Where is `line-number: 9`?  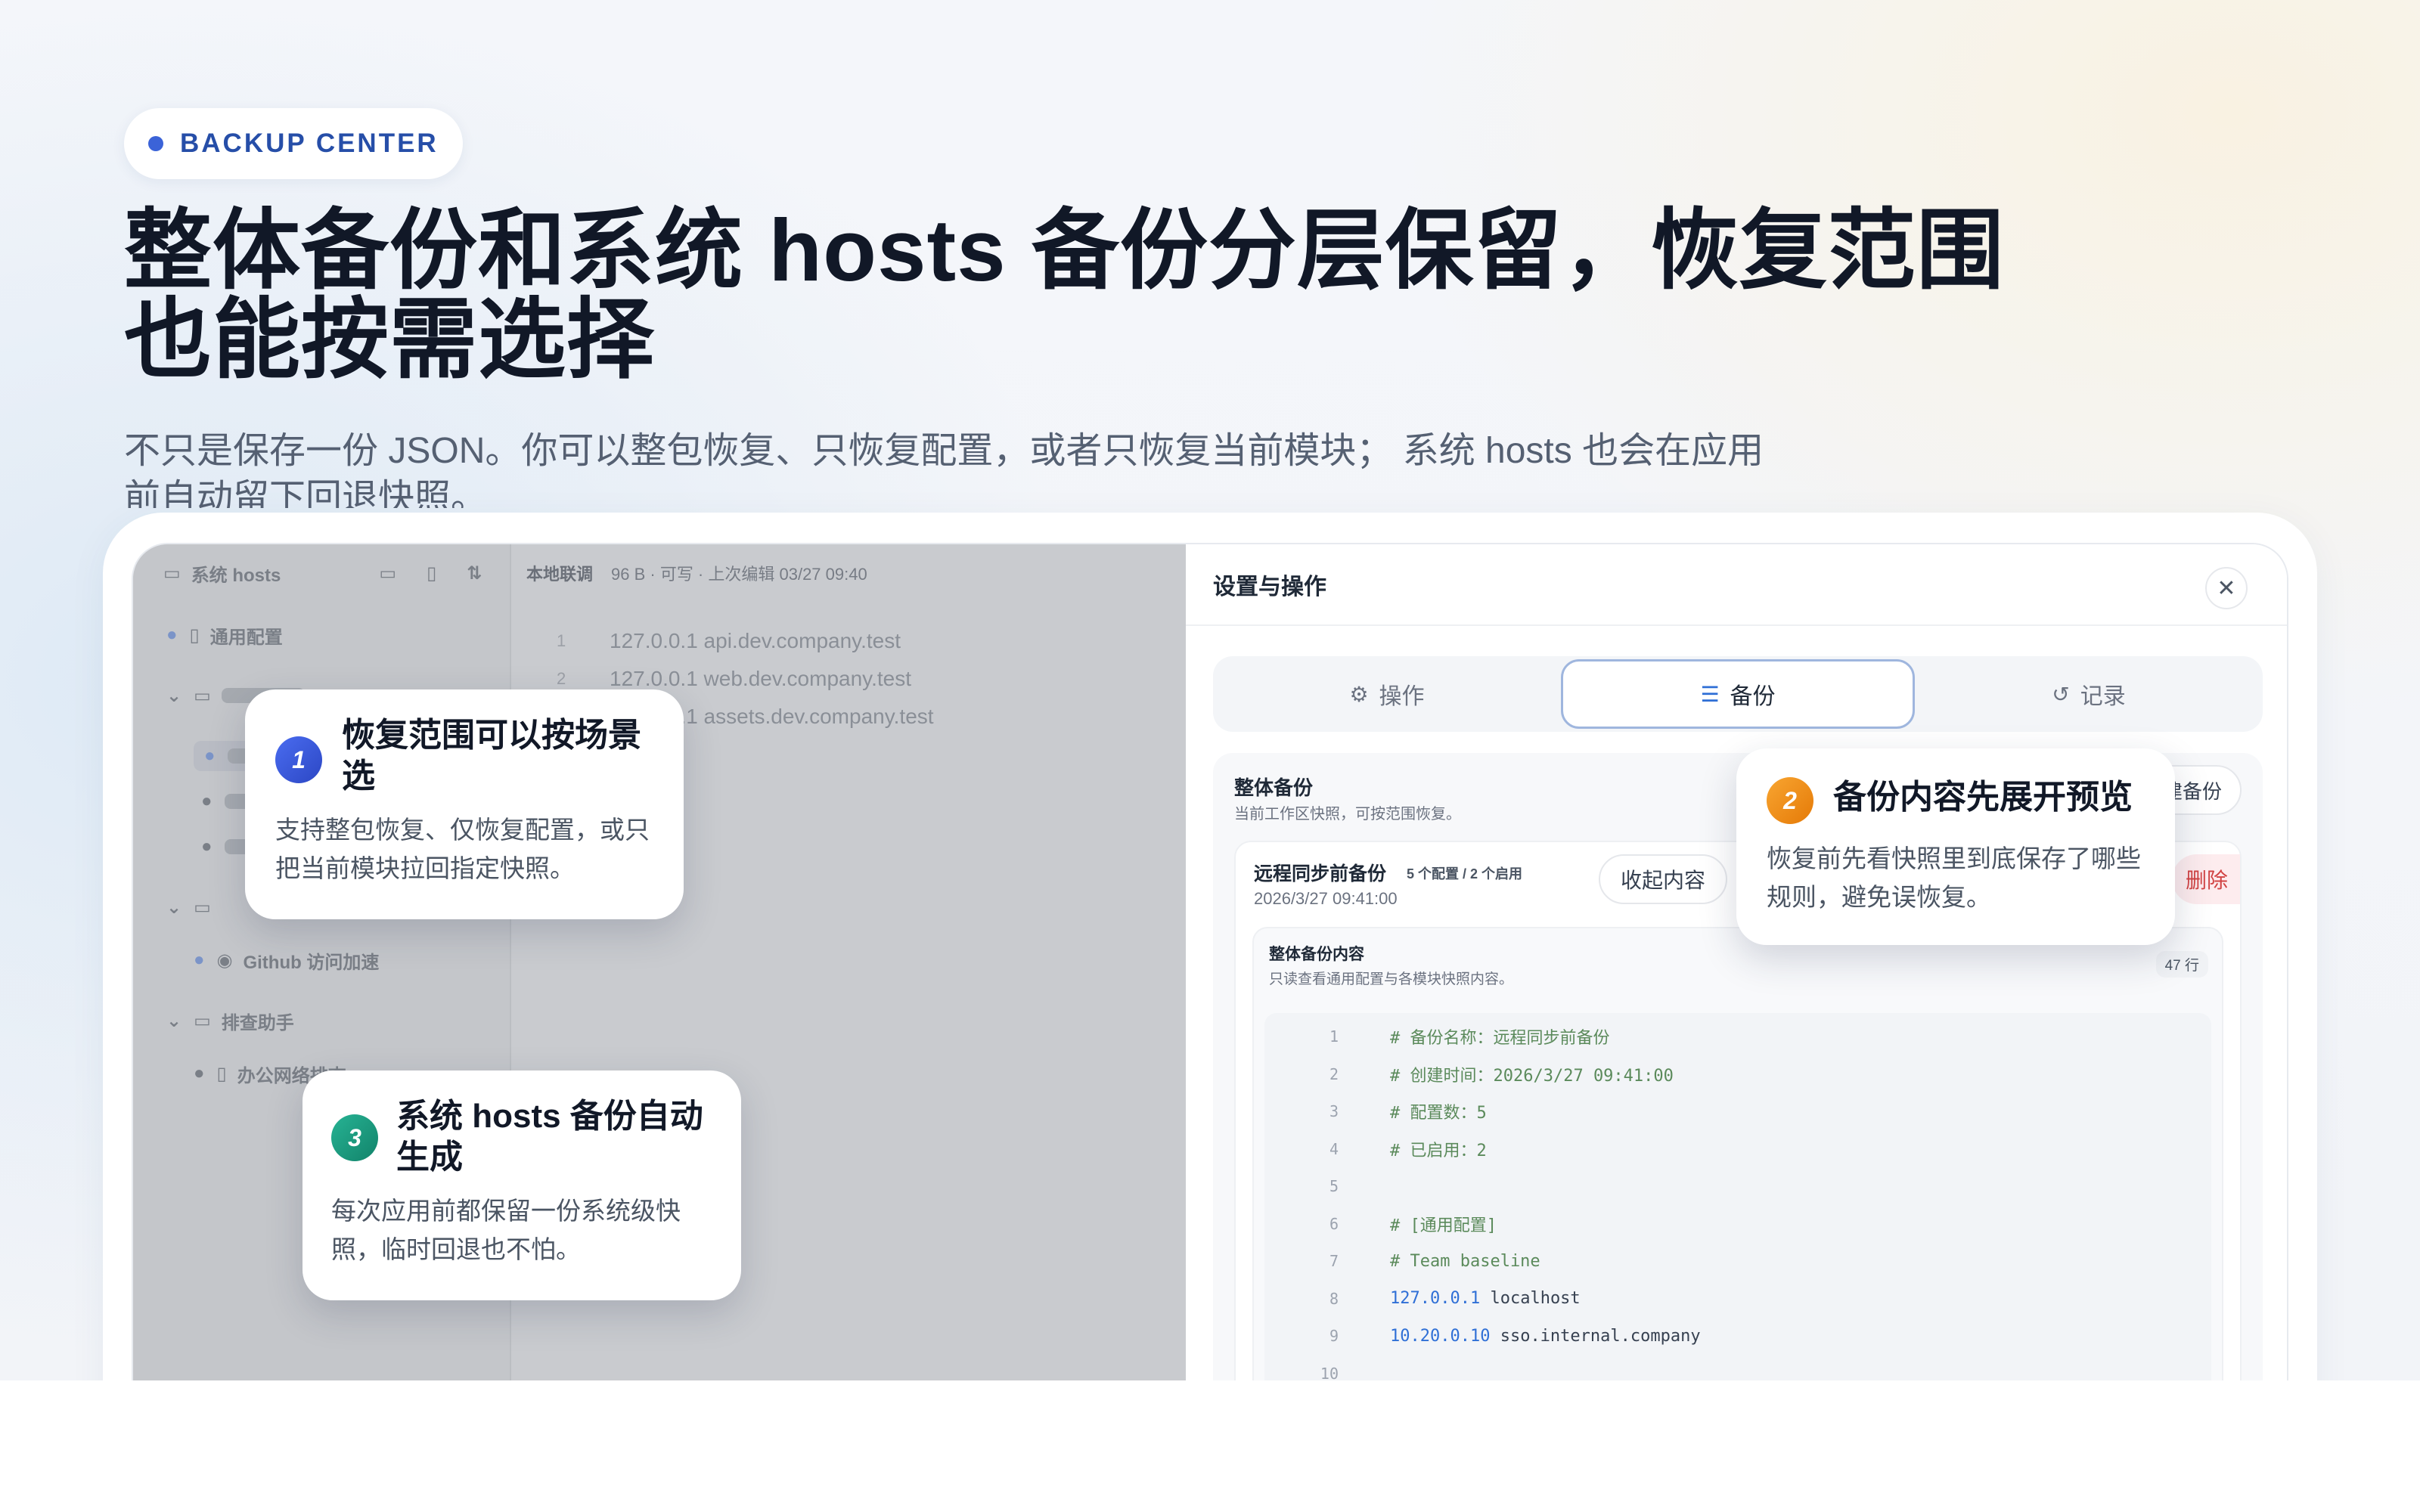
line-number: 9 is located at coordinates (1334, 1336).